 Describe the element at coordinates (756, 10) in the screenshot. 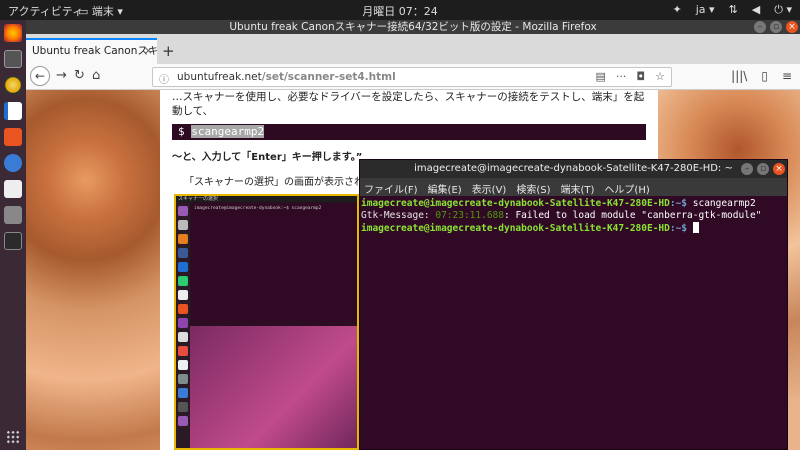

I see `volume-icon: ◀` at that location.